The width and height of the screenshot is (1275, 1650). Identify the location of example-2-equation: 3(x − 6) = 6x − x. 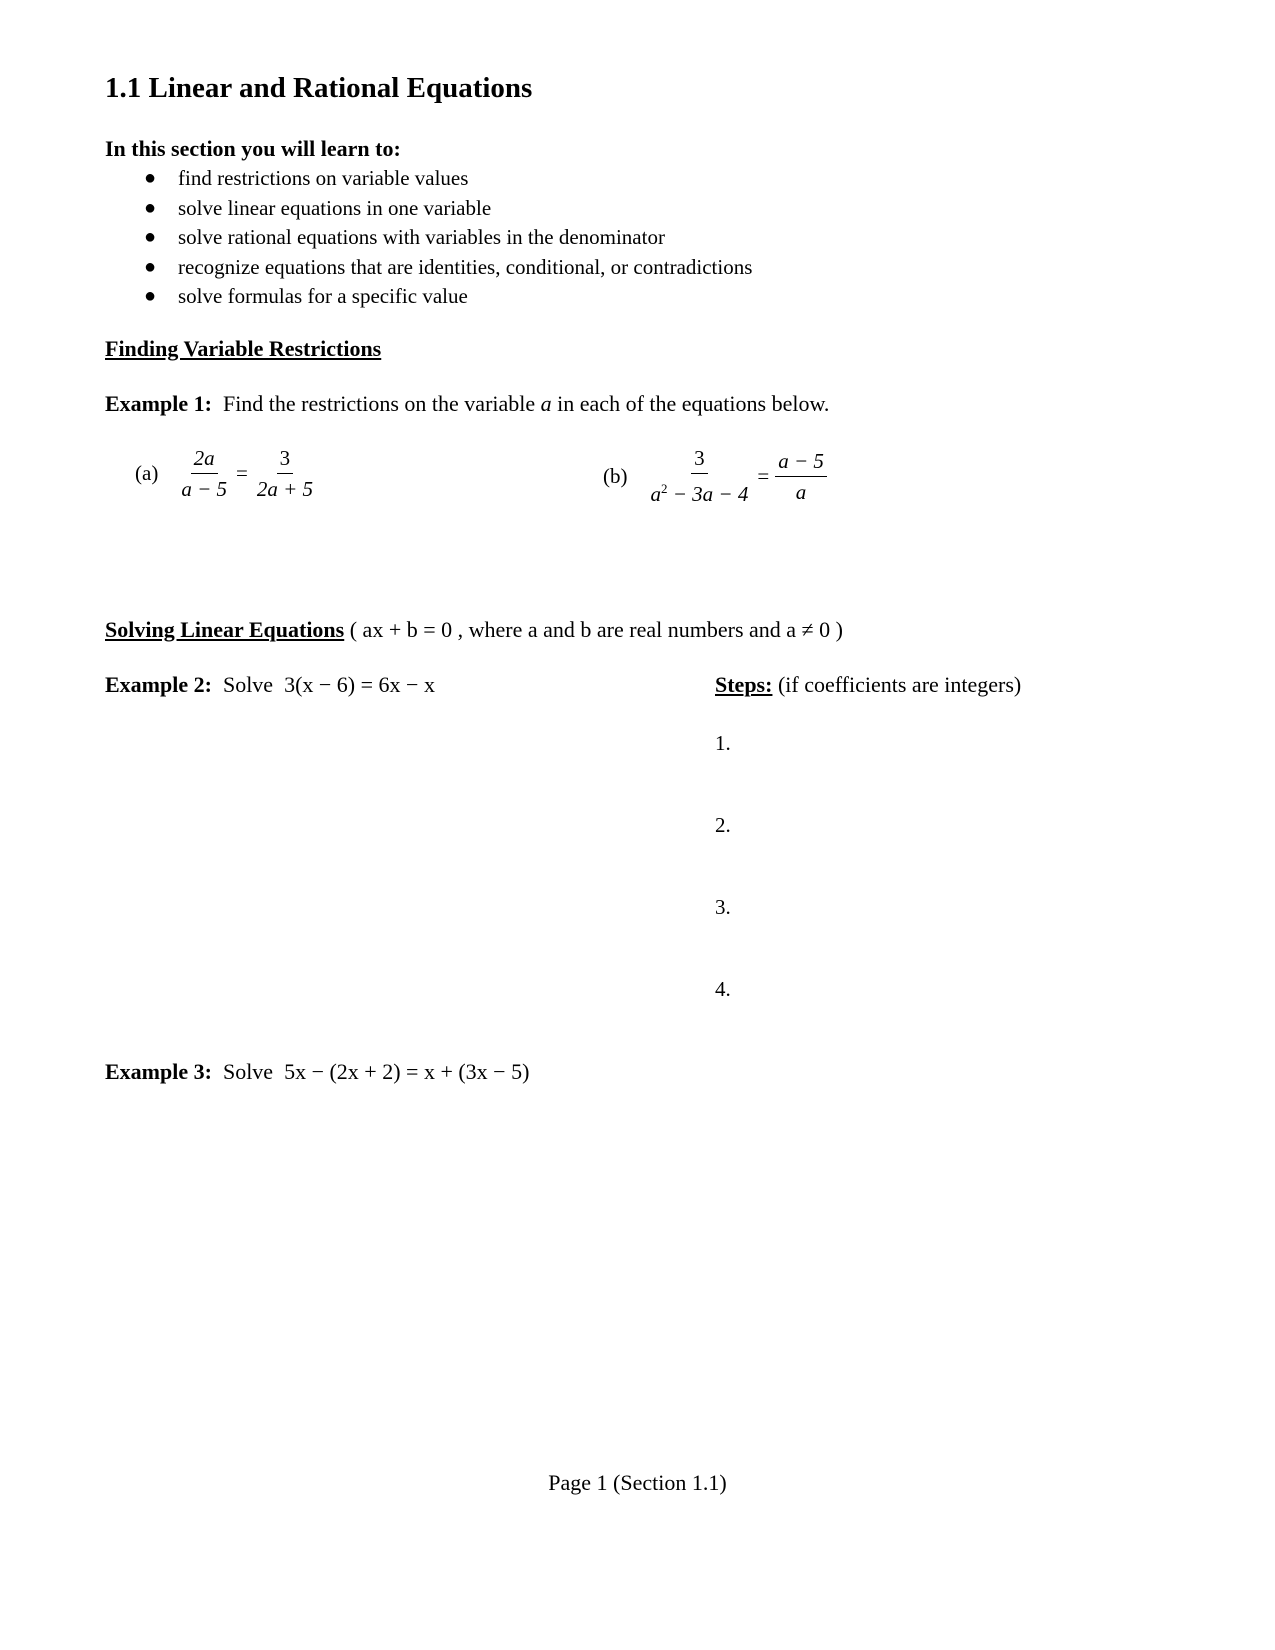
(359, 684).